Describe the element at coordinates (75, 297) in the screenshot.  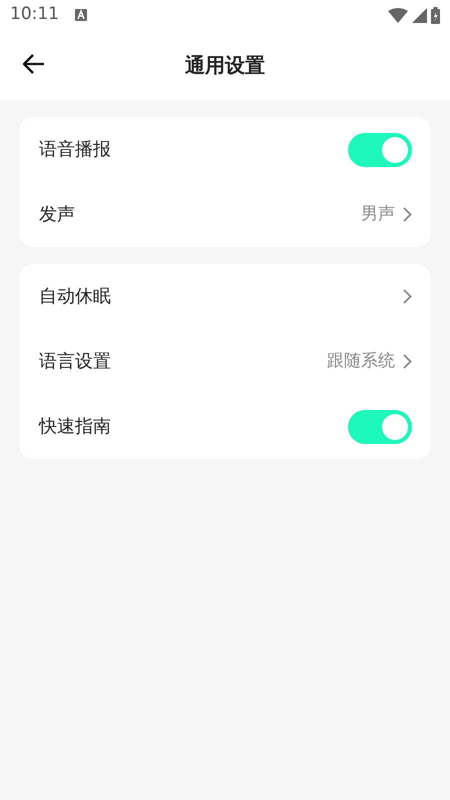
I see `setting-label: 自动休眠` at that location.